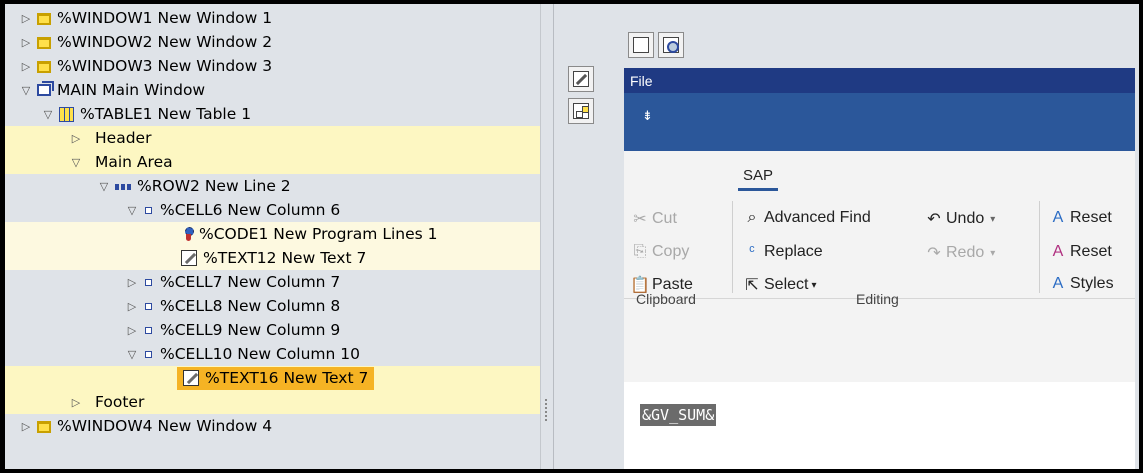 The image size is (1143, 473). I want to click on main-window-icon, so click(45, 88).